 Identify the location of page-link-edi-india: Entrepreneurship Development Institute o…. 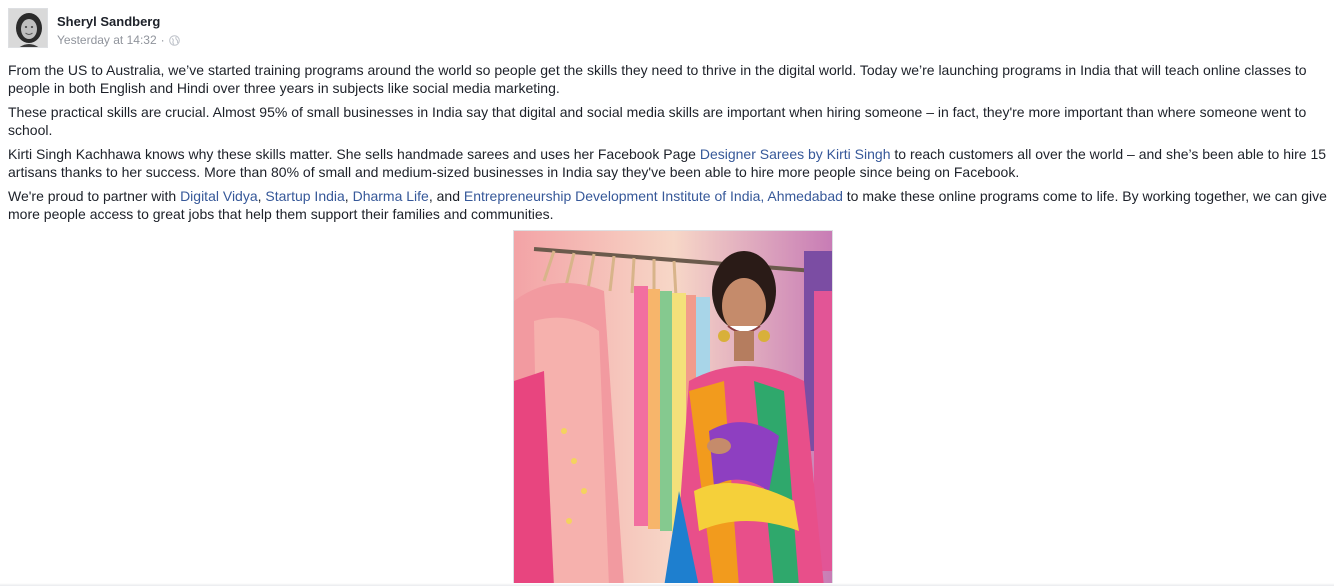
(653, 196).